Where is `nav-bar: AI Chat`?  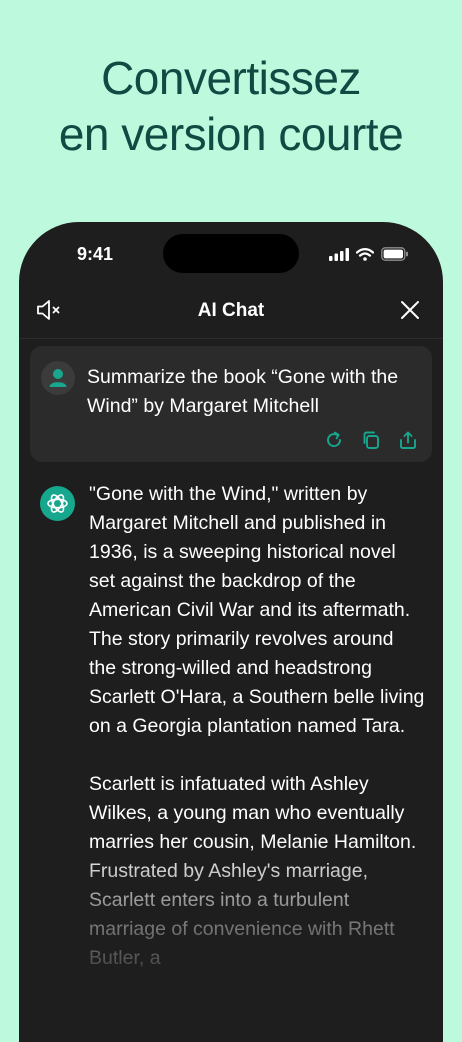
nav-bar: AI Chat is located at coordinates (231, 312).